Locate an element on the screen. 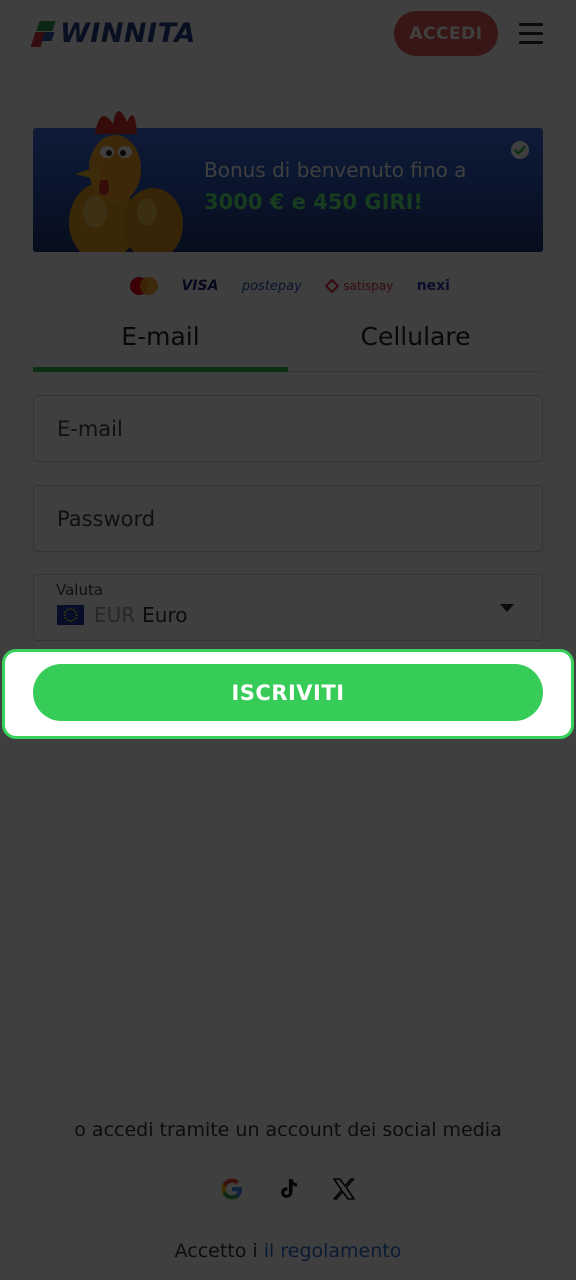 This screenshot has width=576, height=1280. hamburger-menu-icon is located at coordinates (531, 33).